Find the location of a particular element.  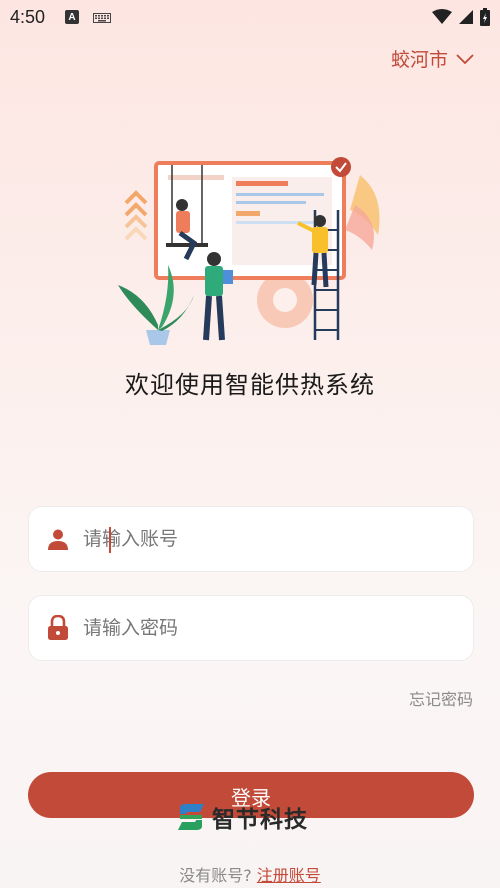

text-cursor is located at coordinates (110, 540).